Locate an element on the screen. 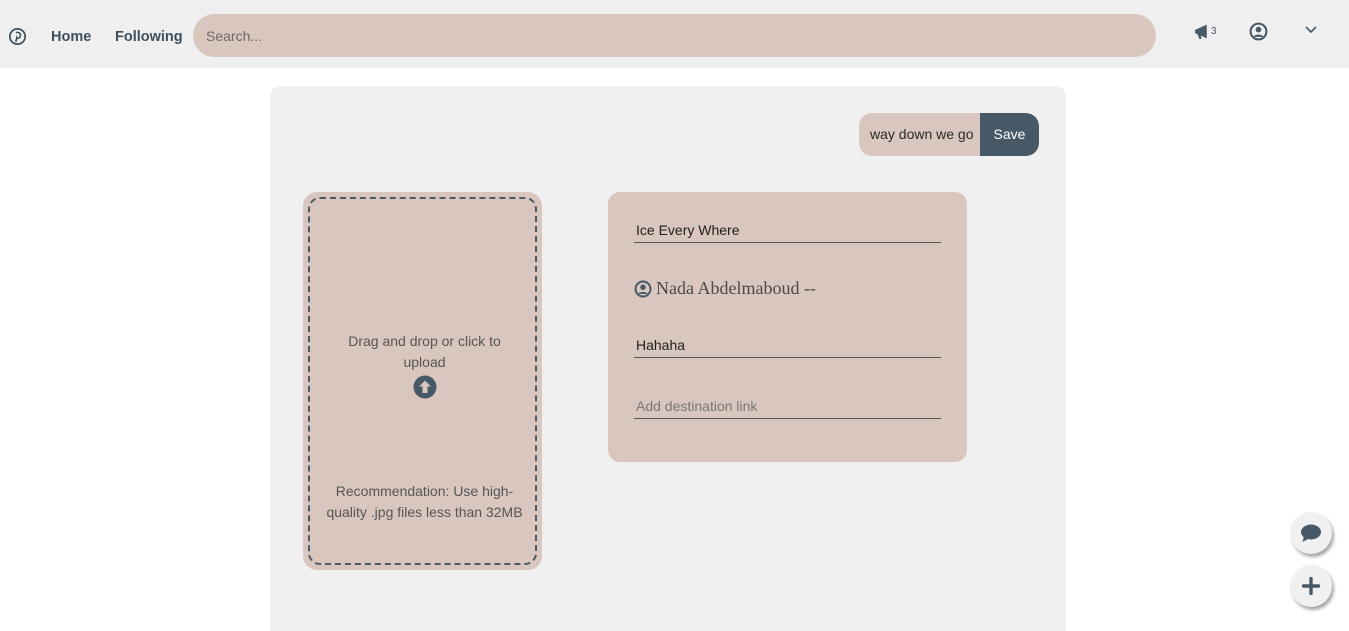 Image resolution: width=1349 pixels, height=631 pixels. top-navbar: Home Following 3 is located at coordinates (674, 34).